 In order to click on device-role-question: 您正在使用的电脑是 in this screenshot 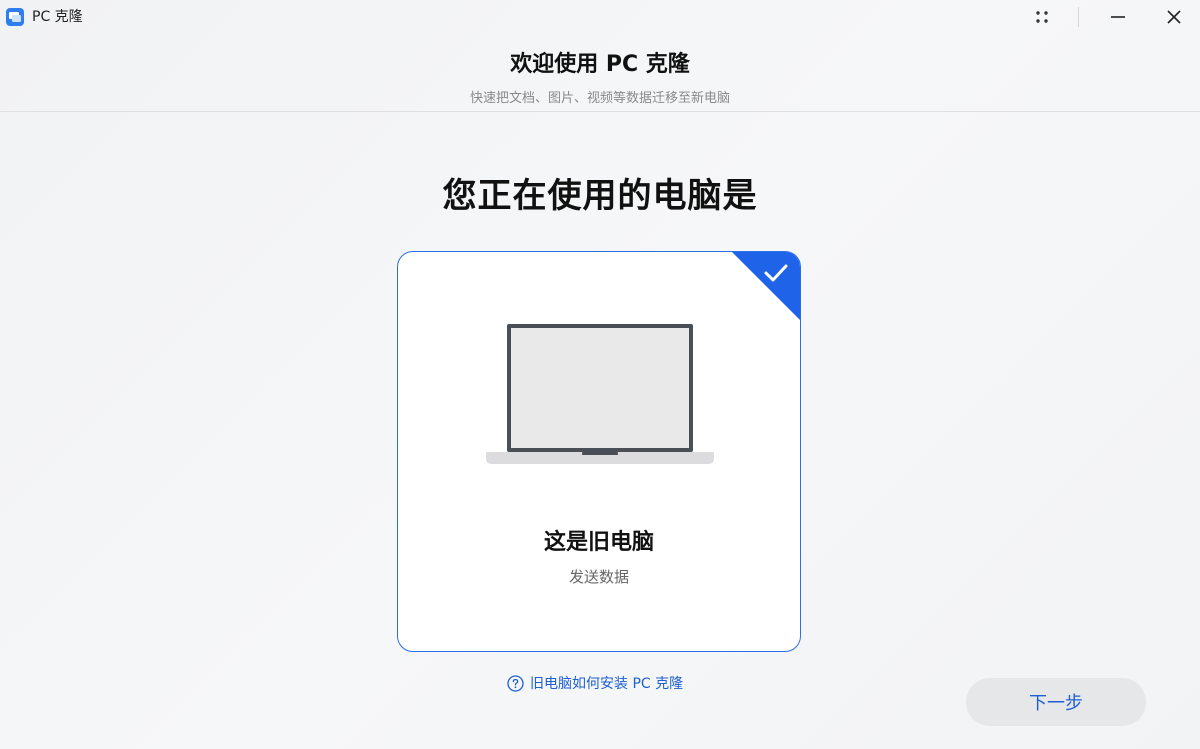, I will do `click(600, 196)`.